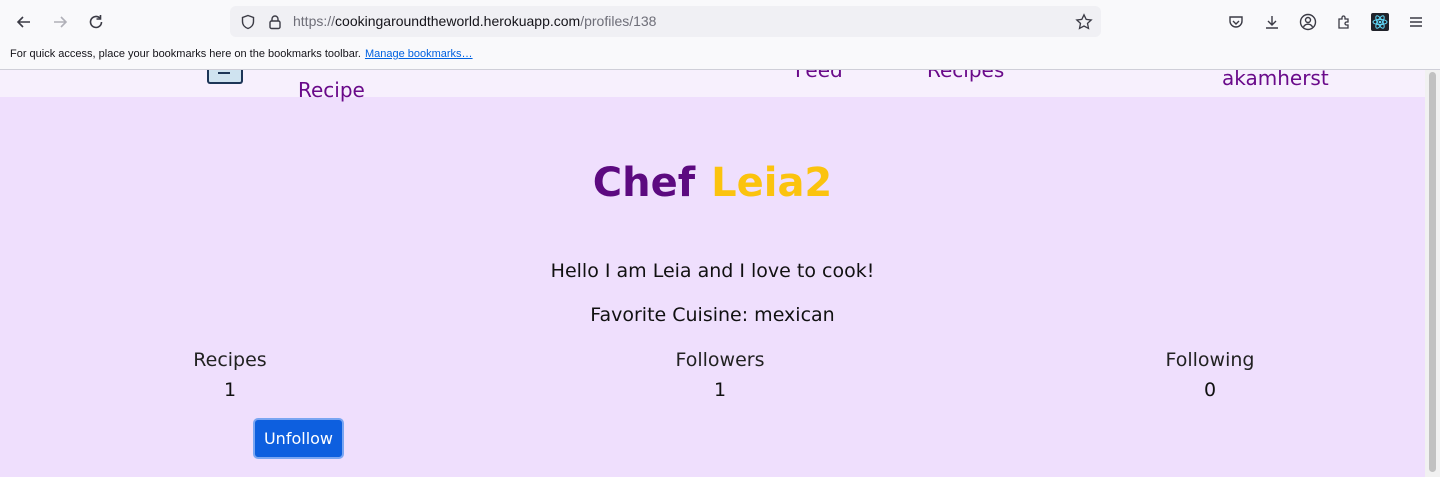  I want to click on profile-title: Chef Leia2, so click(712, 183).